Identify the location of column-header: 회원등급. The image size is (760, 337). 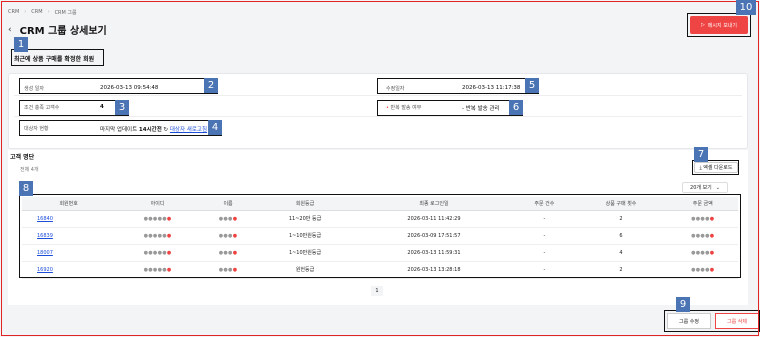
(305, 204).